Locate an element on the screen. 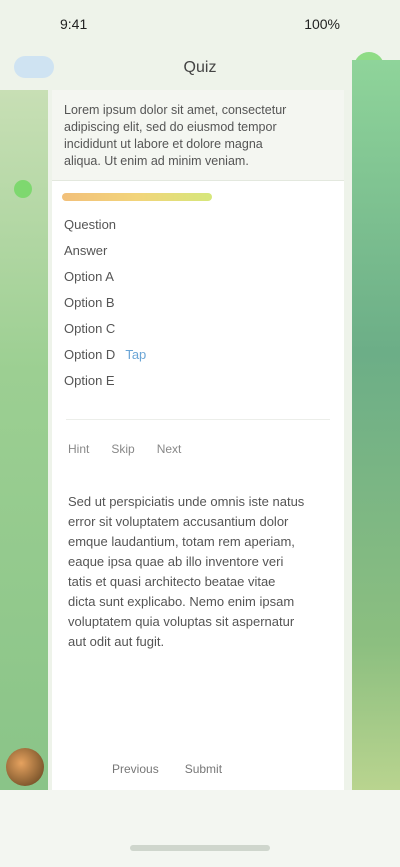  intro-line: incididunt ut labore et dolore magna is located at coordinates (163, 144).